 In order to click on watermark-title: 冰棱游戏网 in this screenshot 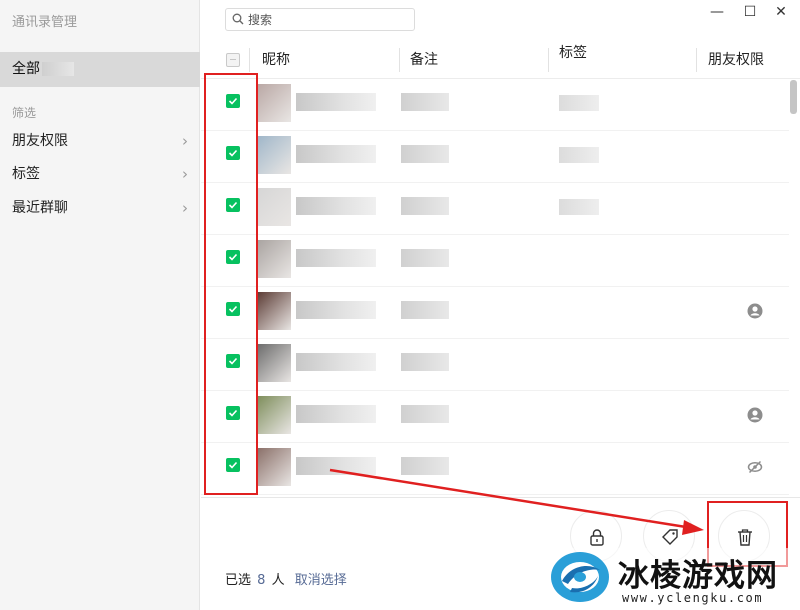, I will do `click(698, 576)`.